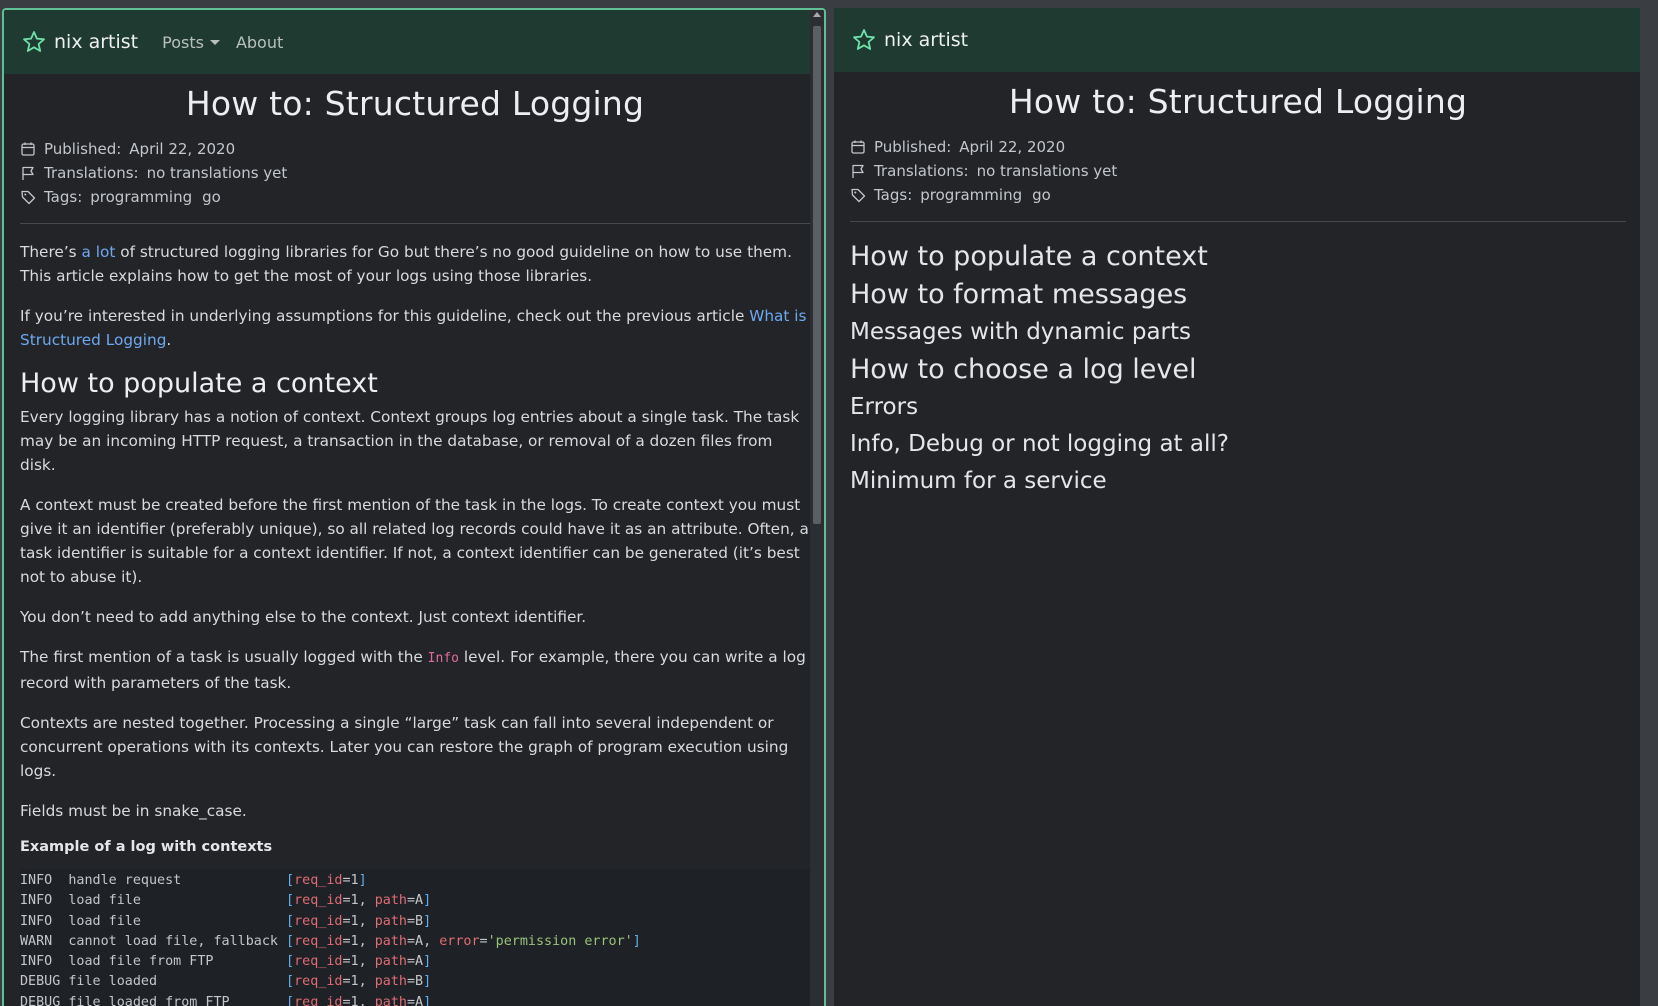 This screenshot has height=1006, width=1658. I want to click on nav-posts-dropdown: Posts, so click(191, 42).